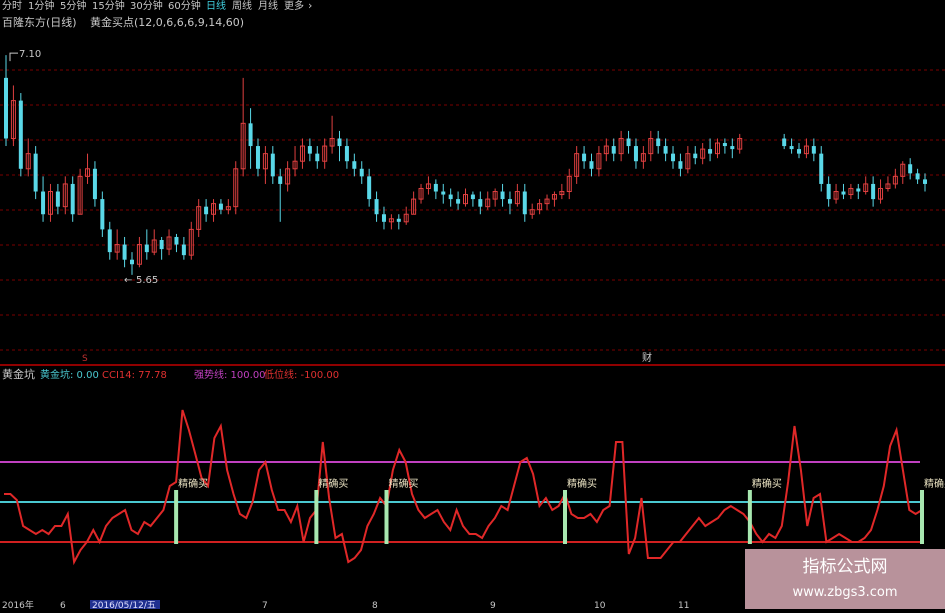  I want to click on date-label-5: 9, so click(493, 605).